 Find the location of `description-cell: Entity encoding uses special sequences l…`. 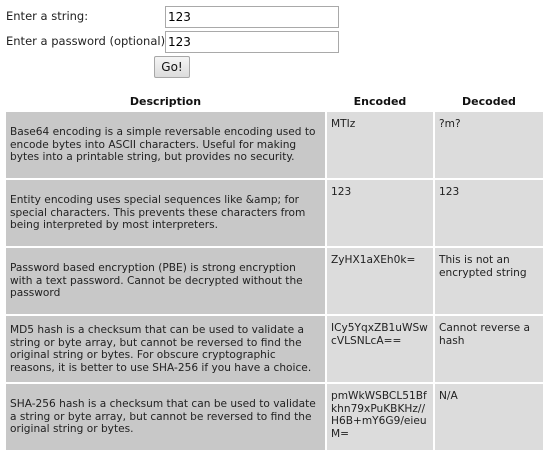

description-cell: Entity encoding uses special sequences l… is located at coordinates (165, 213).